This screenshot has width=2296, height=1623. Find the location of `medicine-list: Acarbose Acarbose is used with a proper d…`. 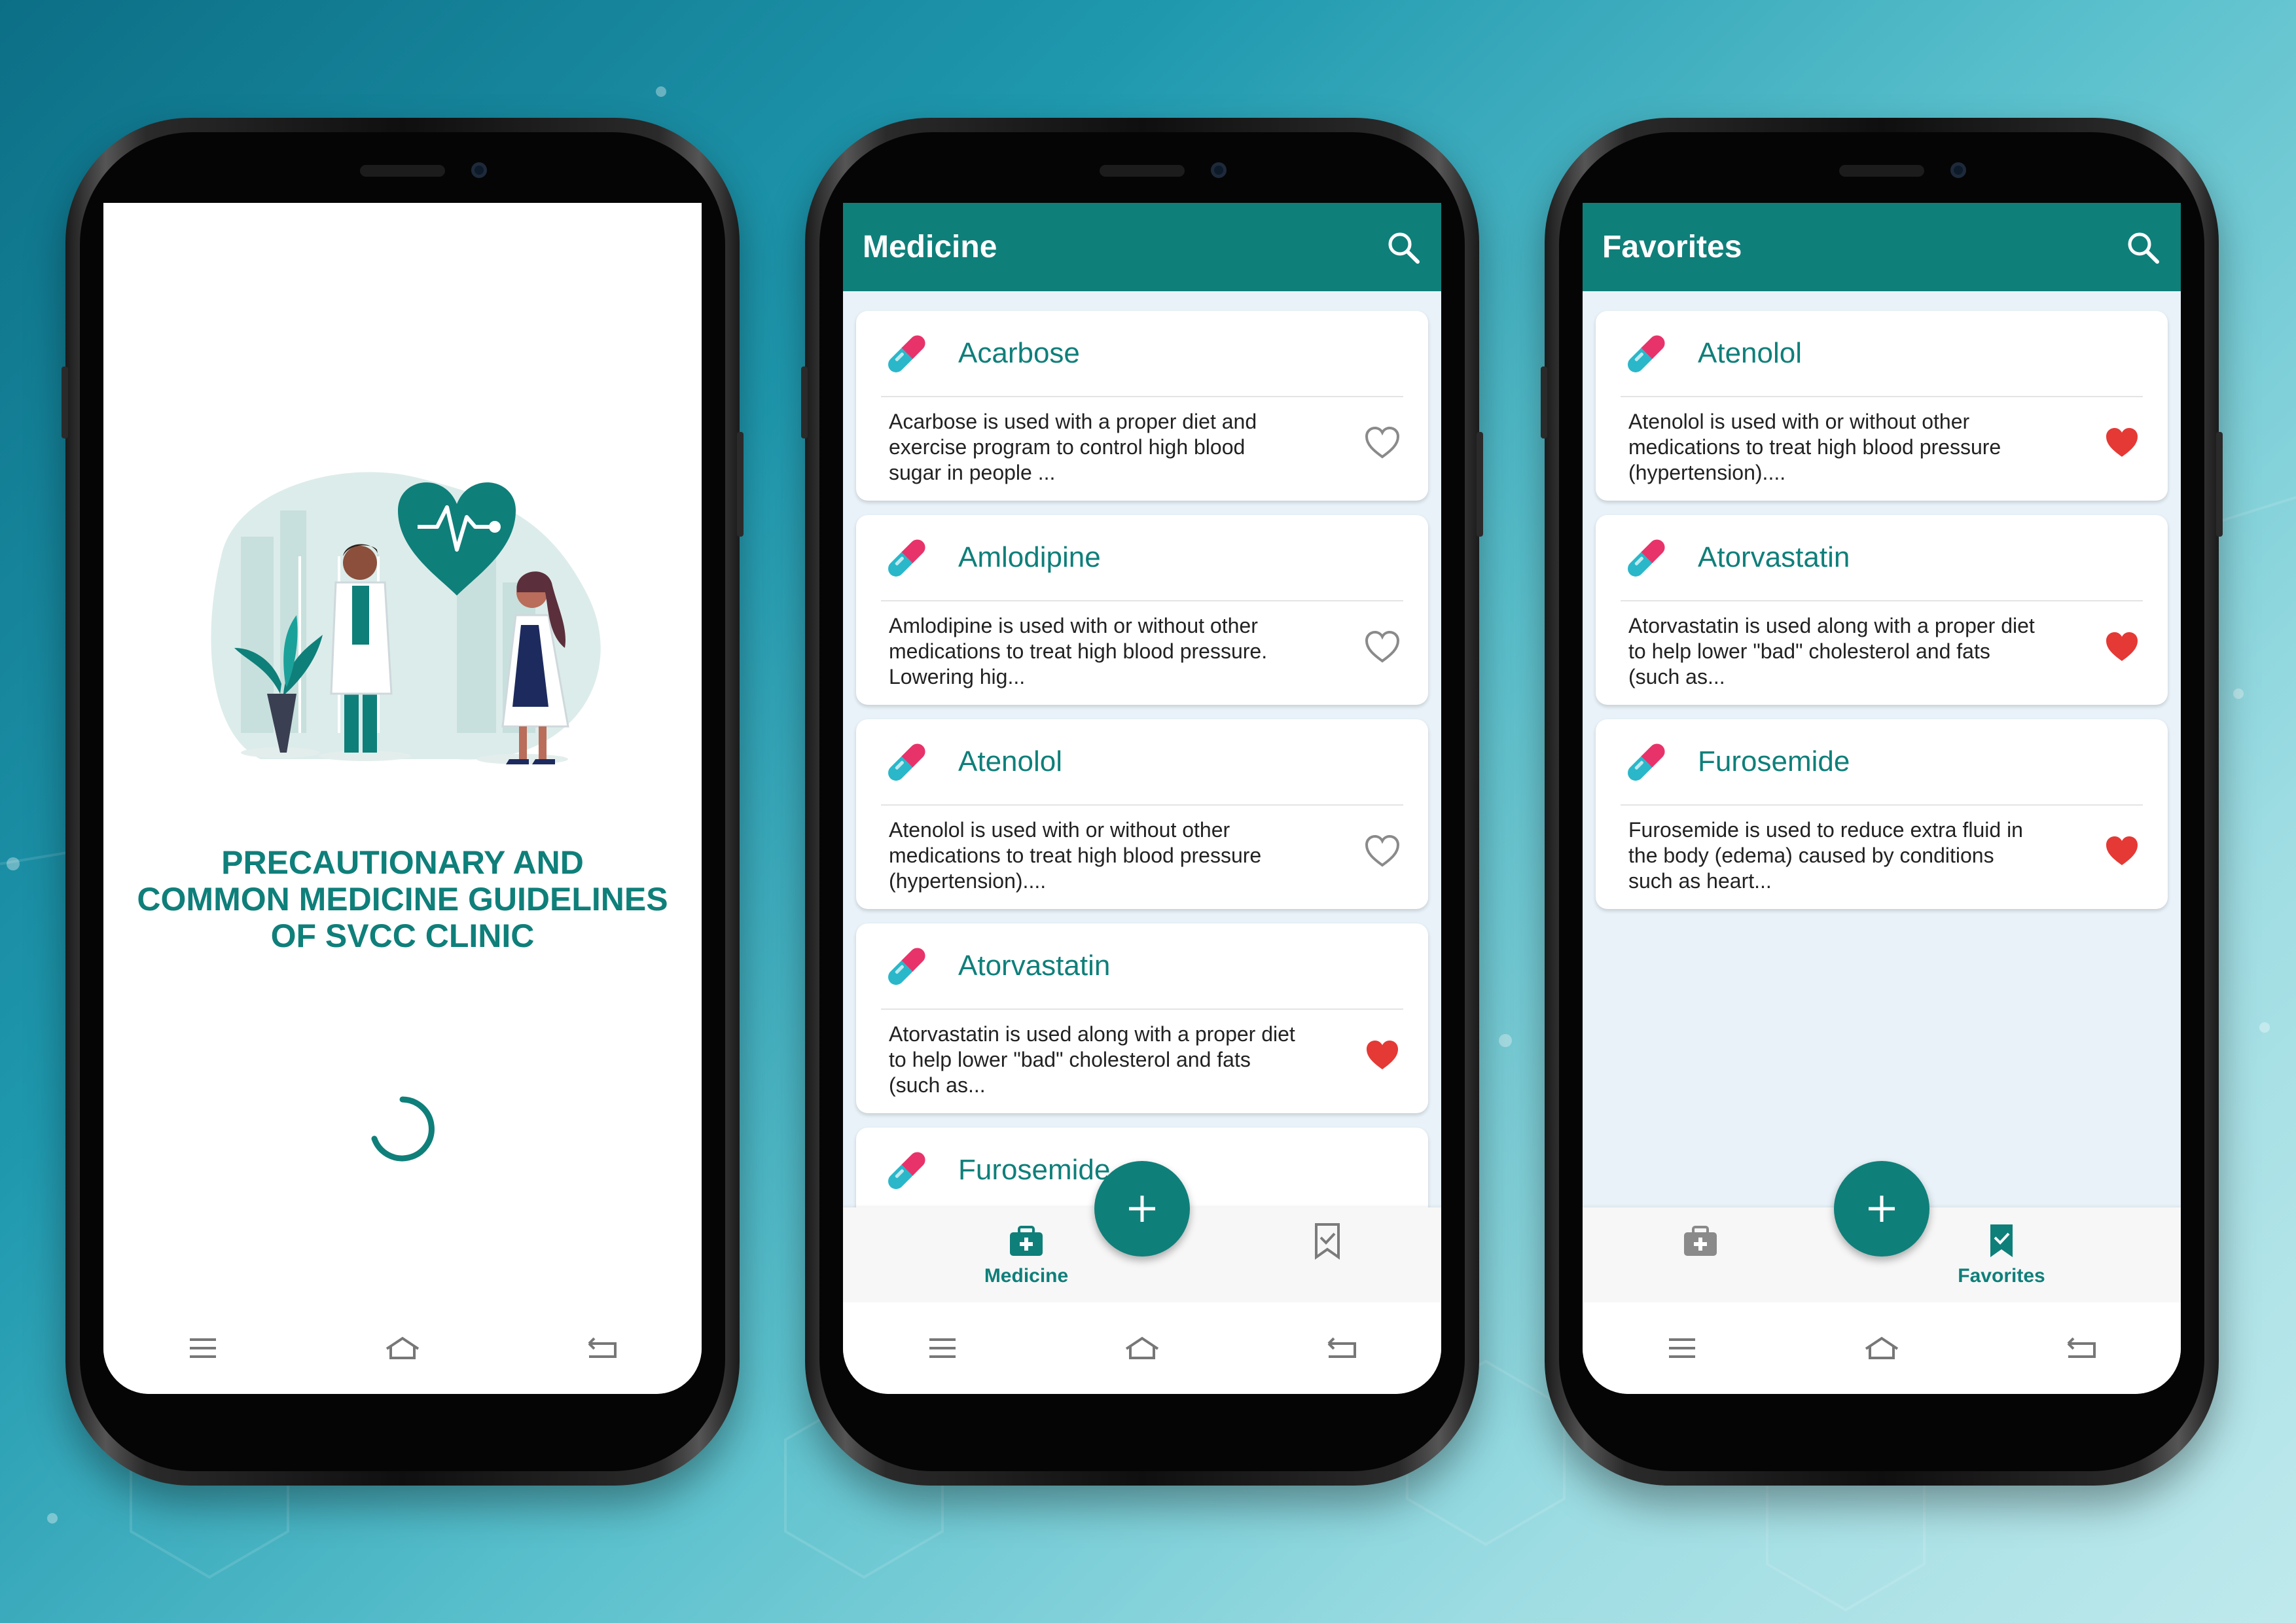

medicine-list: Acarbose Acarbose is used with a proper d… is located at coordinates (1142, 751).